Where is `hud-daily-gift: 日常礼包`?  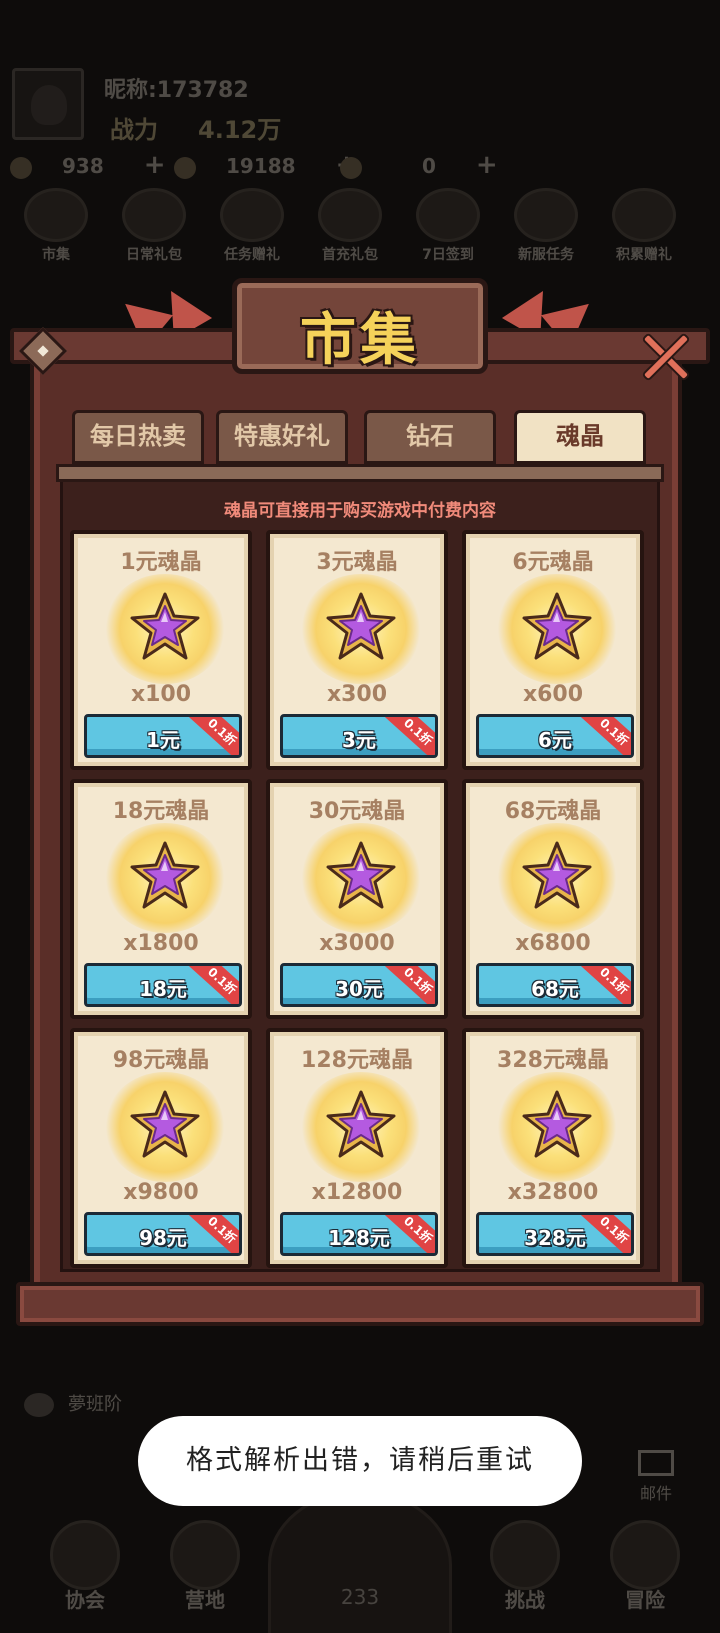 hud-daily-gift: 日常礼包 is located at coordinates (154, 226).